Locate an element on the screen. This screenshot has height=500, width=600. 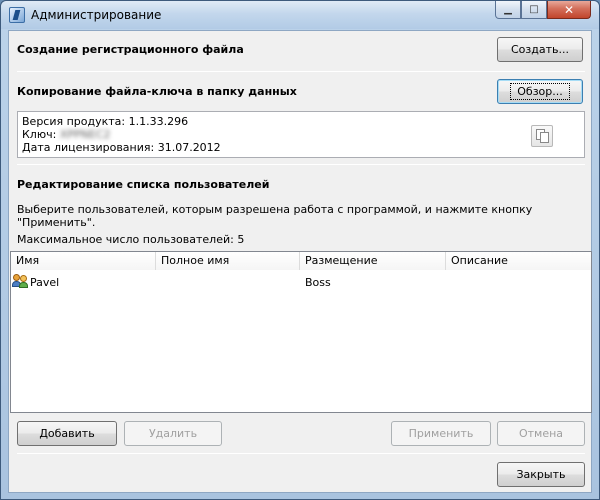
window-title: Администрирование is located at coordinates (96, 15).